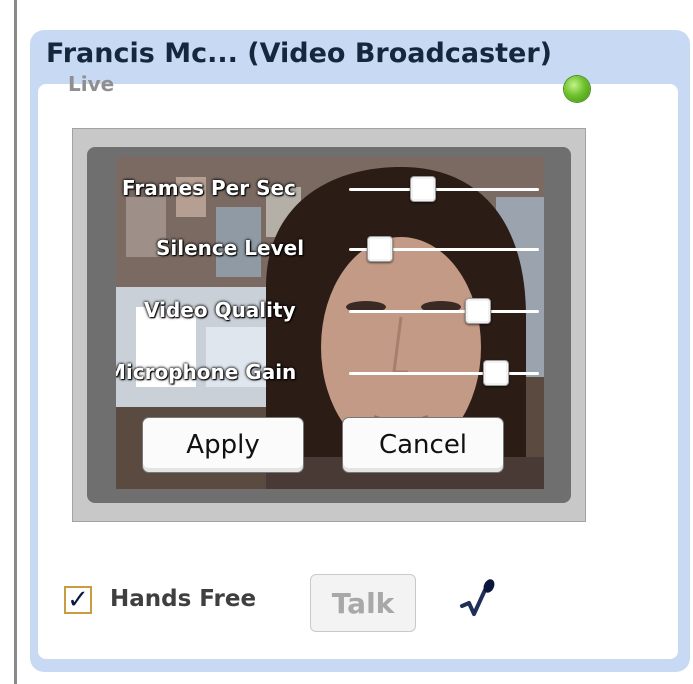 The image size is (693, 684). I want to click on live-status-label: Live, so click(91, 84).